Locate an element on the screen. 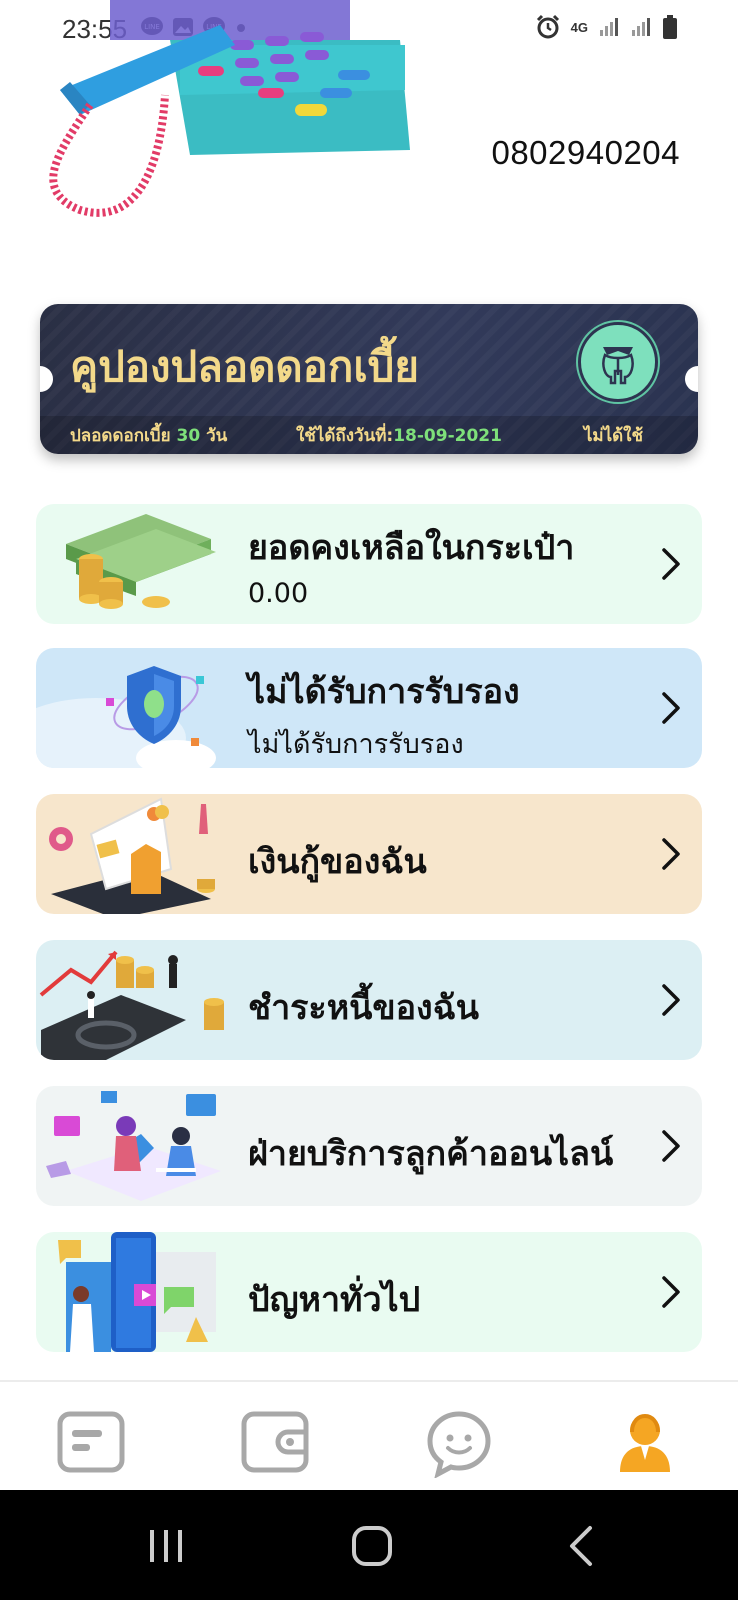 The width and height of the screenshot is (738, 1600). wallet-balance-card: ยอดคงเหลือในกระเป๋า 0.00 is located at coordinates (369, 564).